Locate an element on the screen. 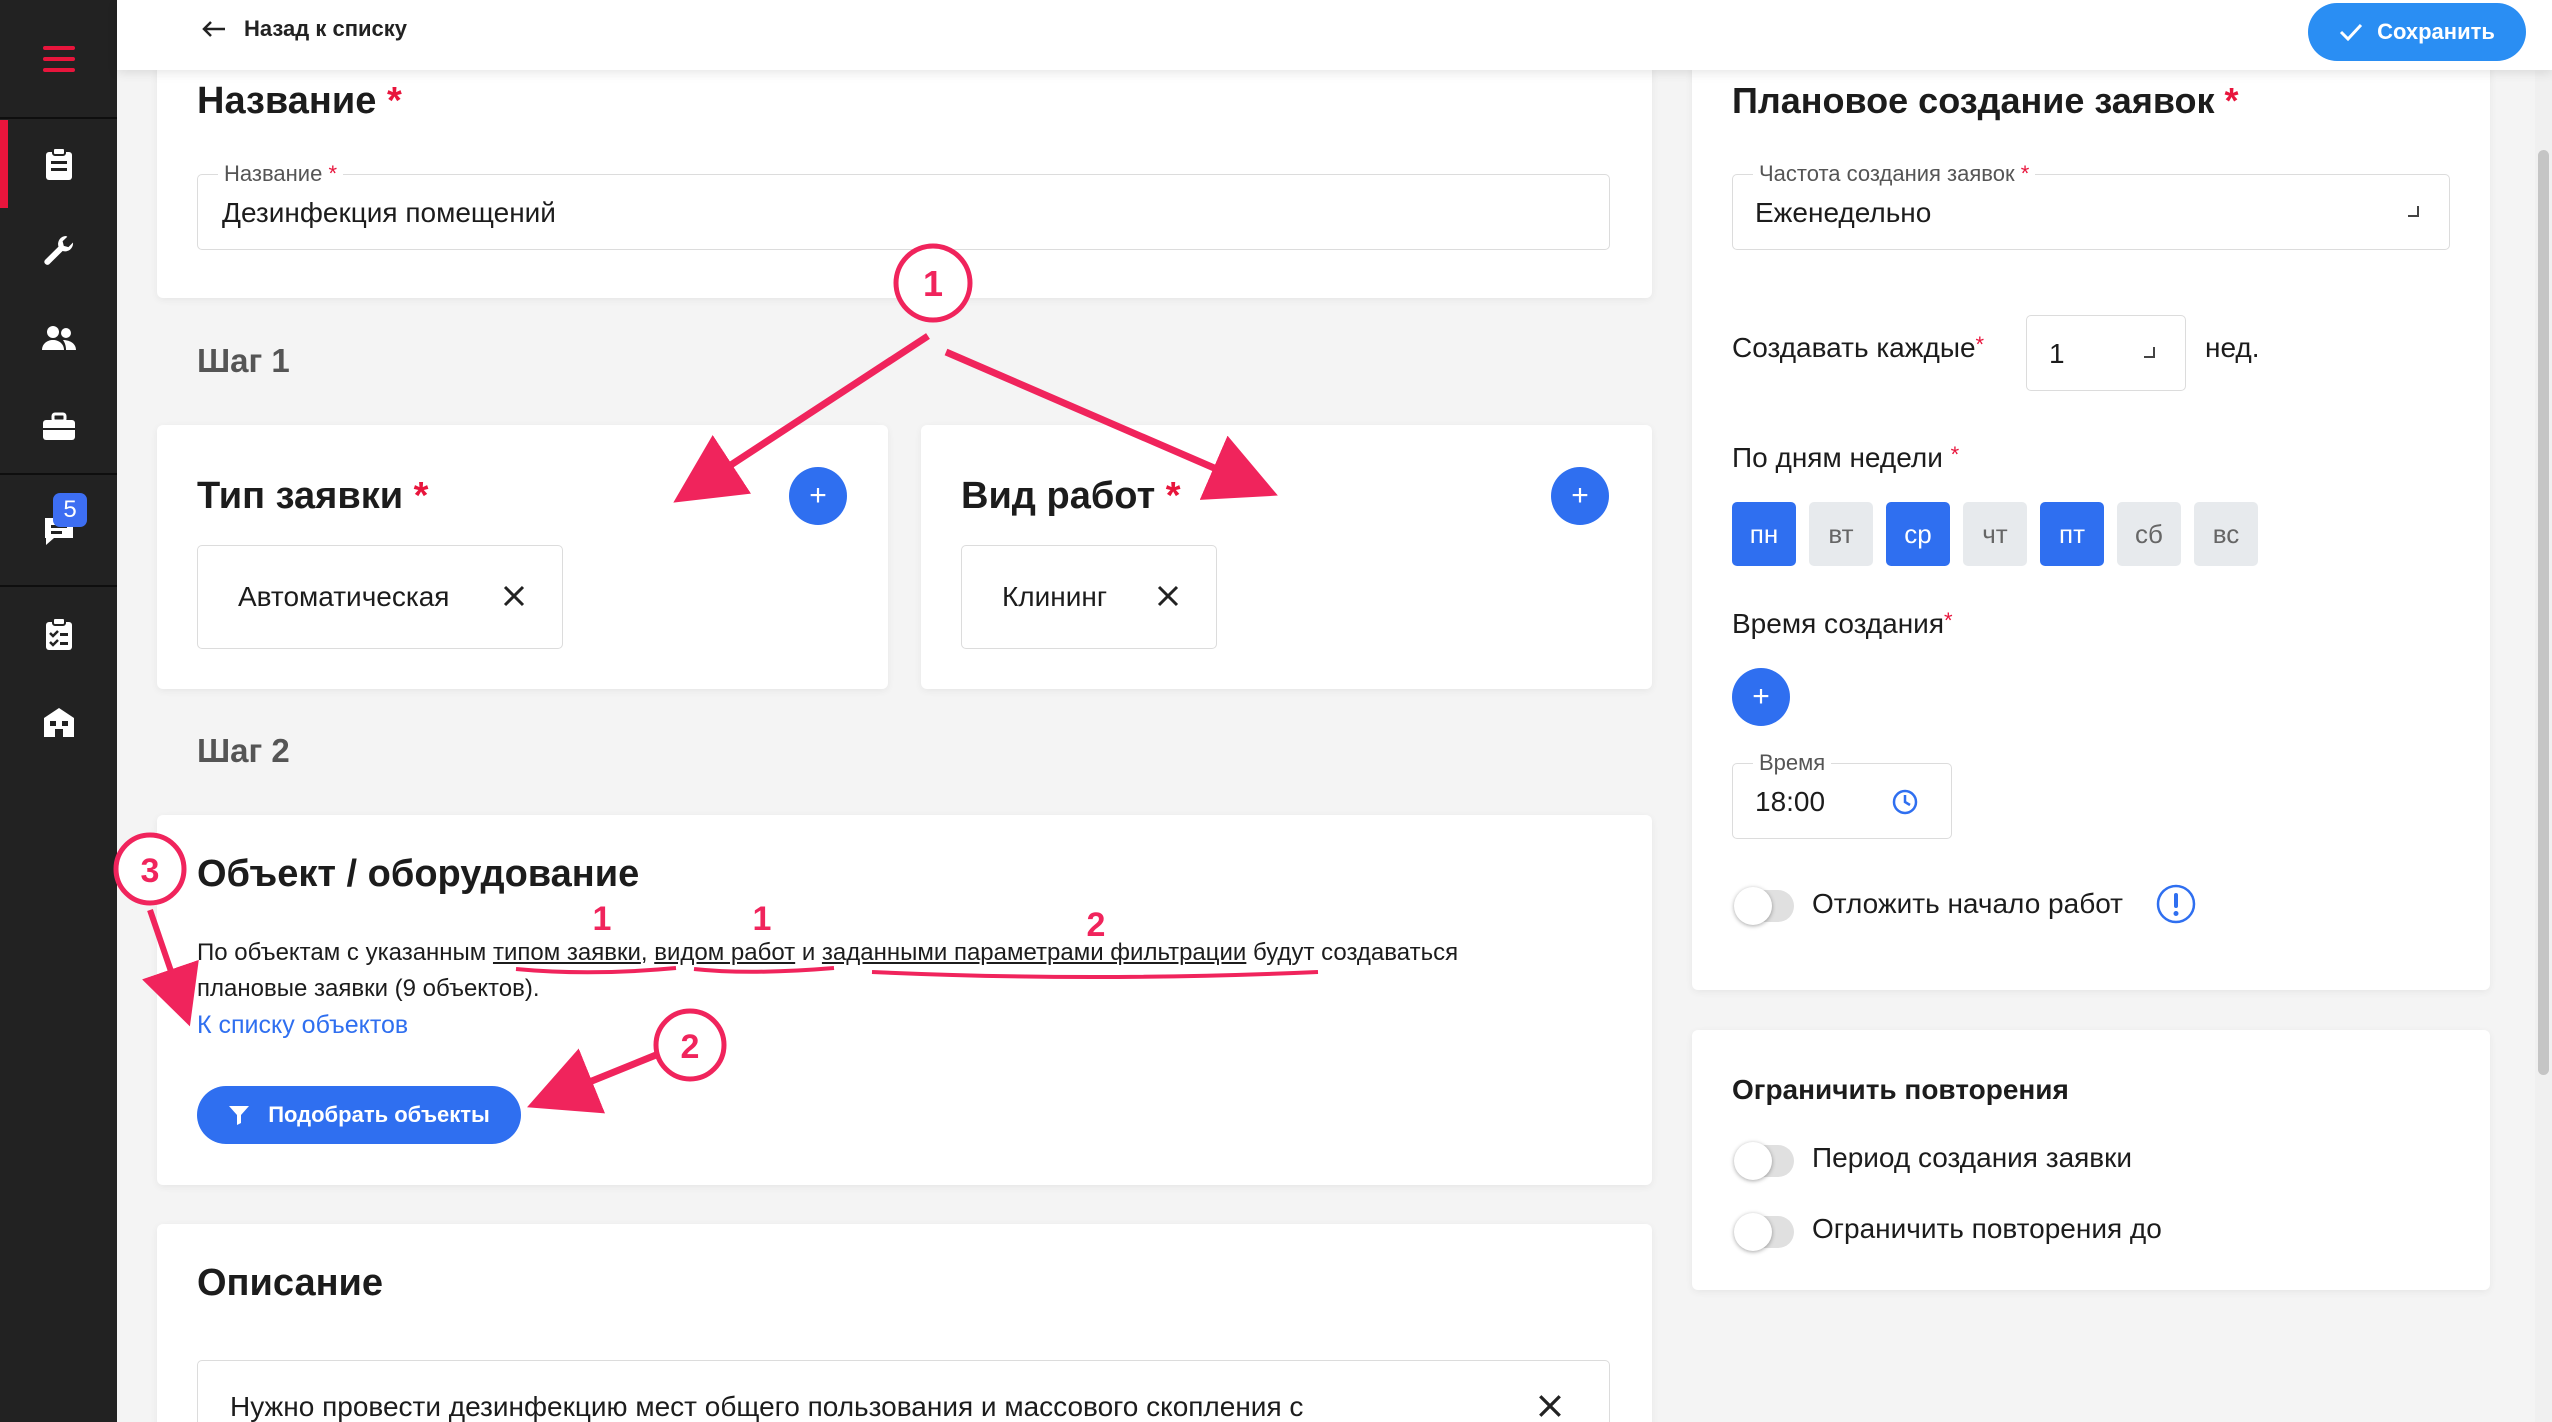 This screenshot has height=1422, width=2552. every-label: Создавать каждые* is located at coordinates (1858, 347).